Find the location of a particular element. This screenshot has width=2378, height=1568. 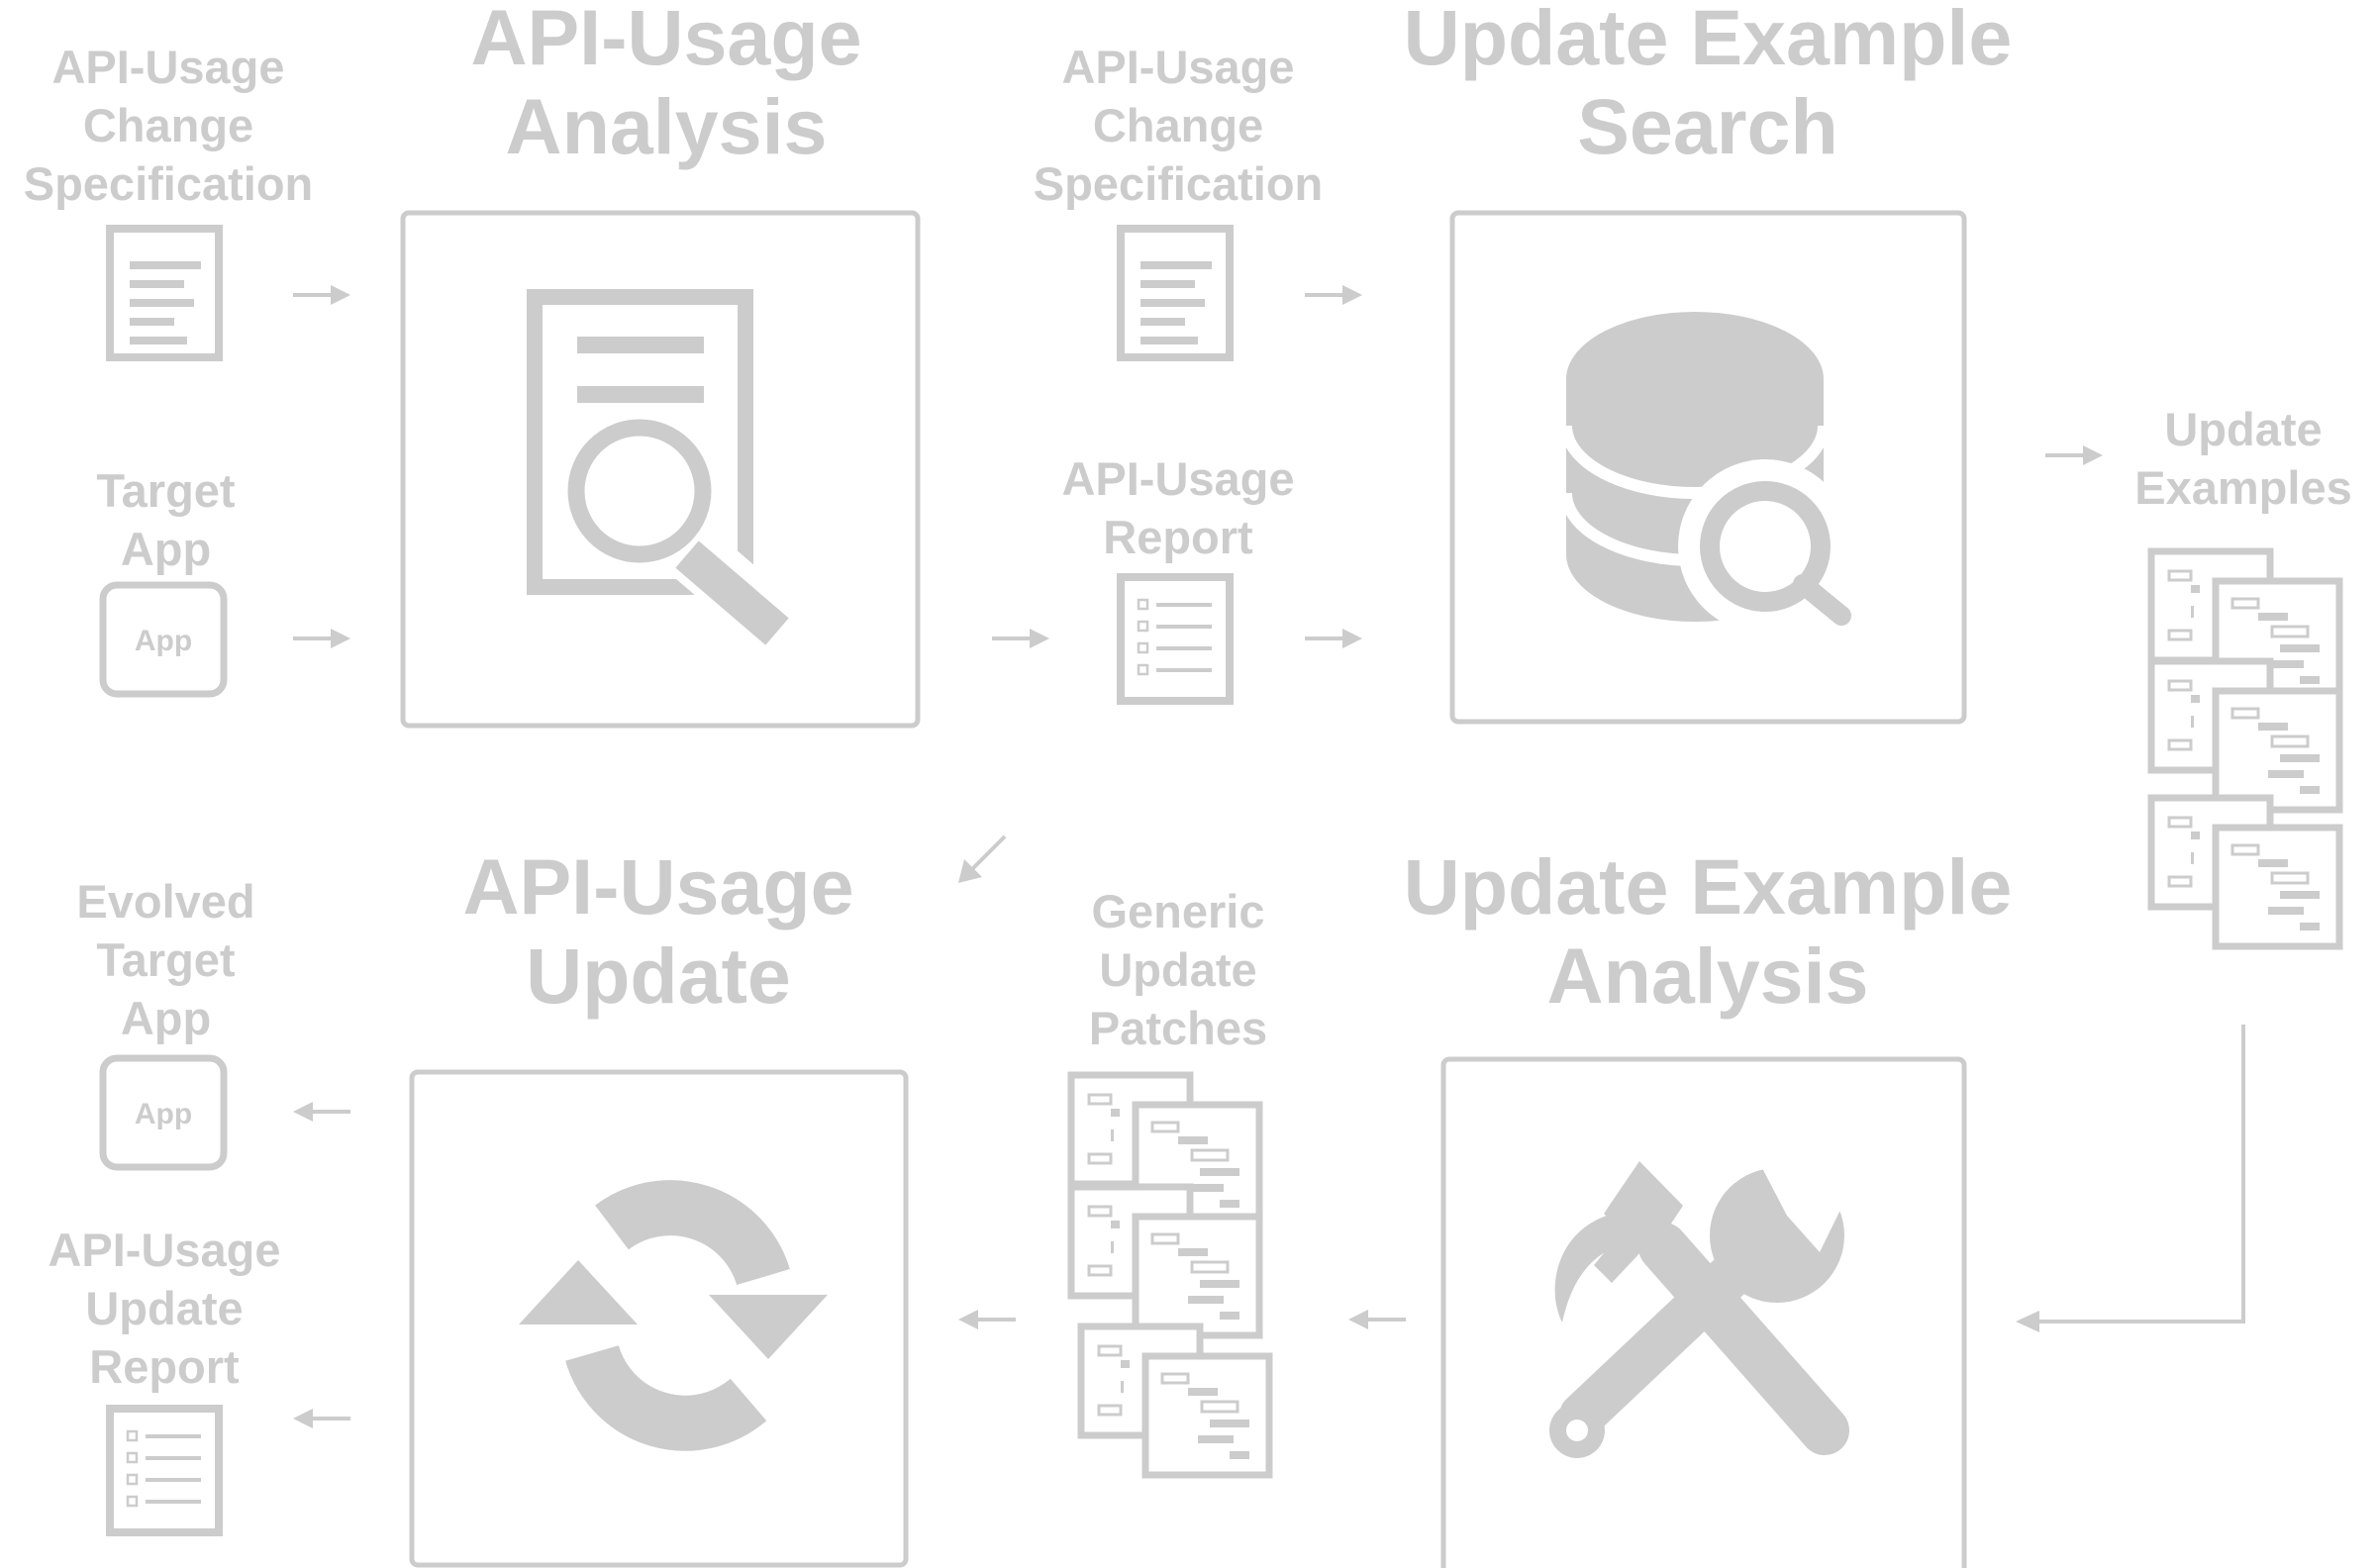

connector-arrow is located at coordinates (2130, 1178).